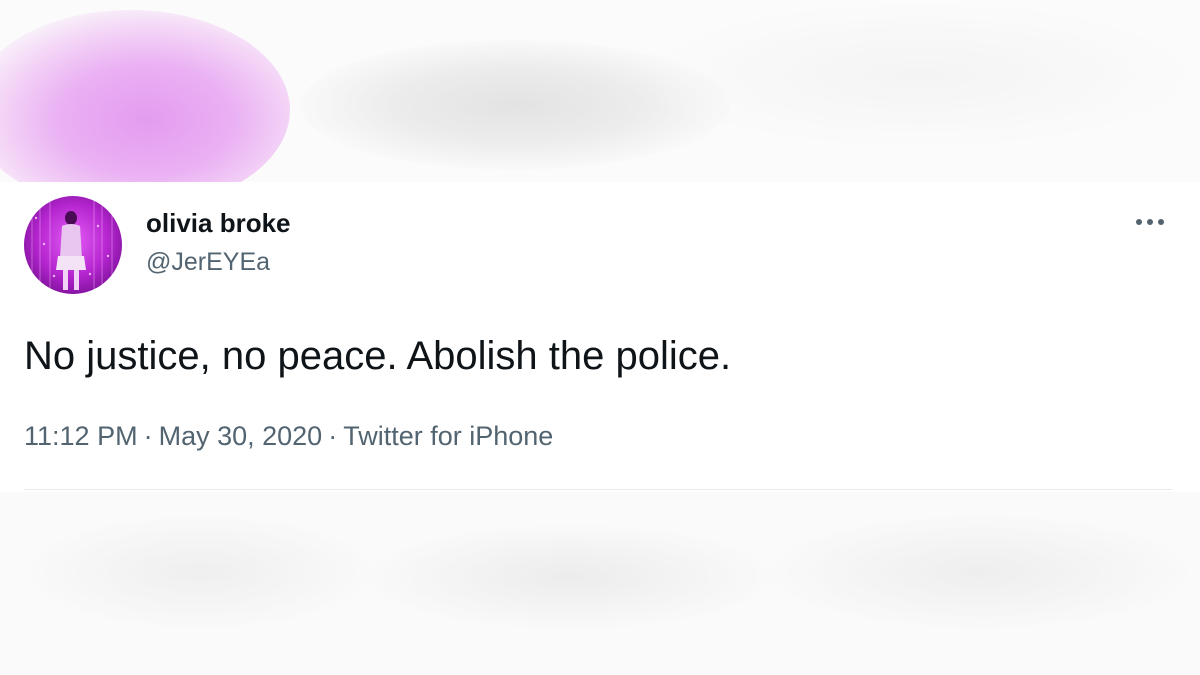 This screenshot has width=1200, height=675. Describe the element at coordinates (218, 223) in the screenshot. I see `author-display-name: olivia broke` at that location.